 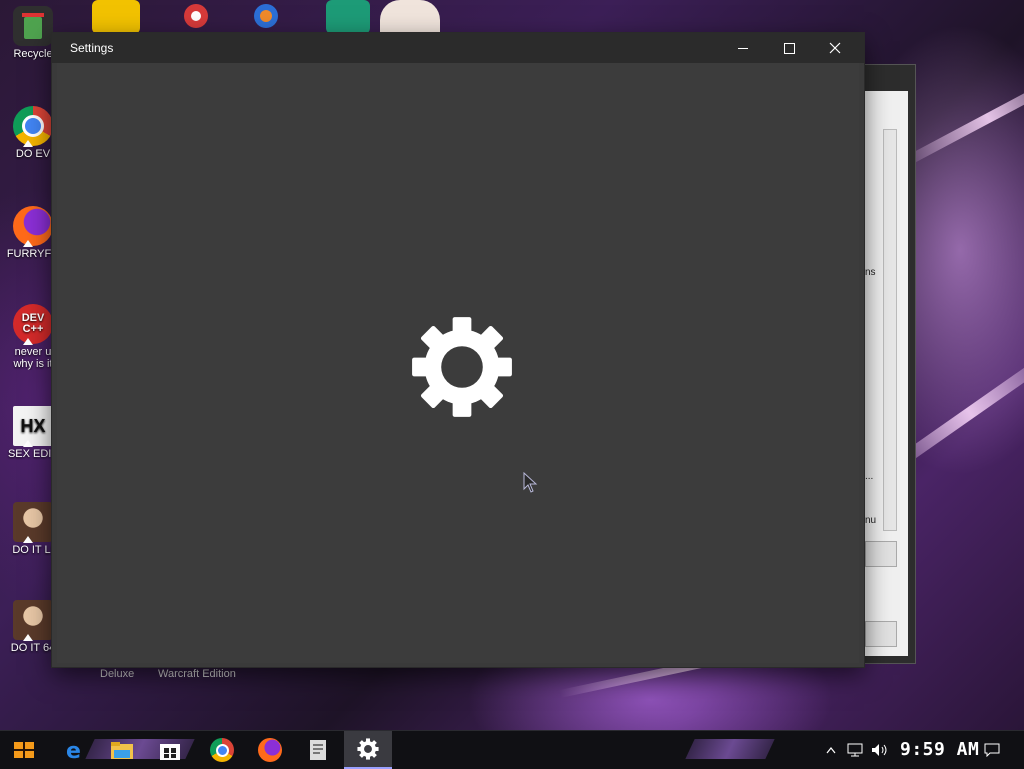 I want to click on firefox-button, so click(x=270, y=750).